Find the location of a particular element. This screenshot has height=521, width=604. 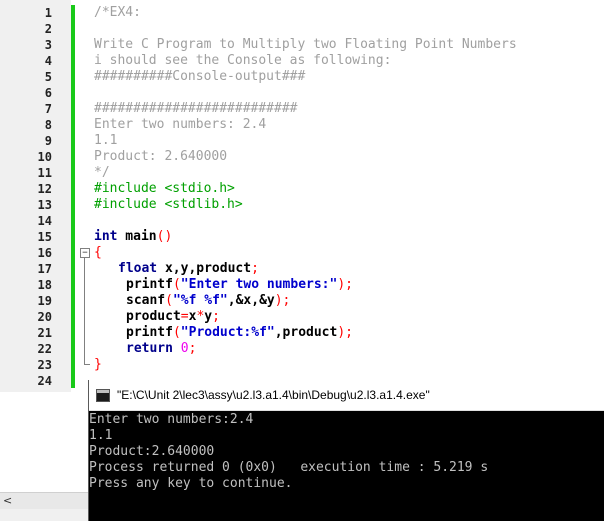

line-number: 22 is located at coordinates (44, 349).